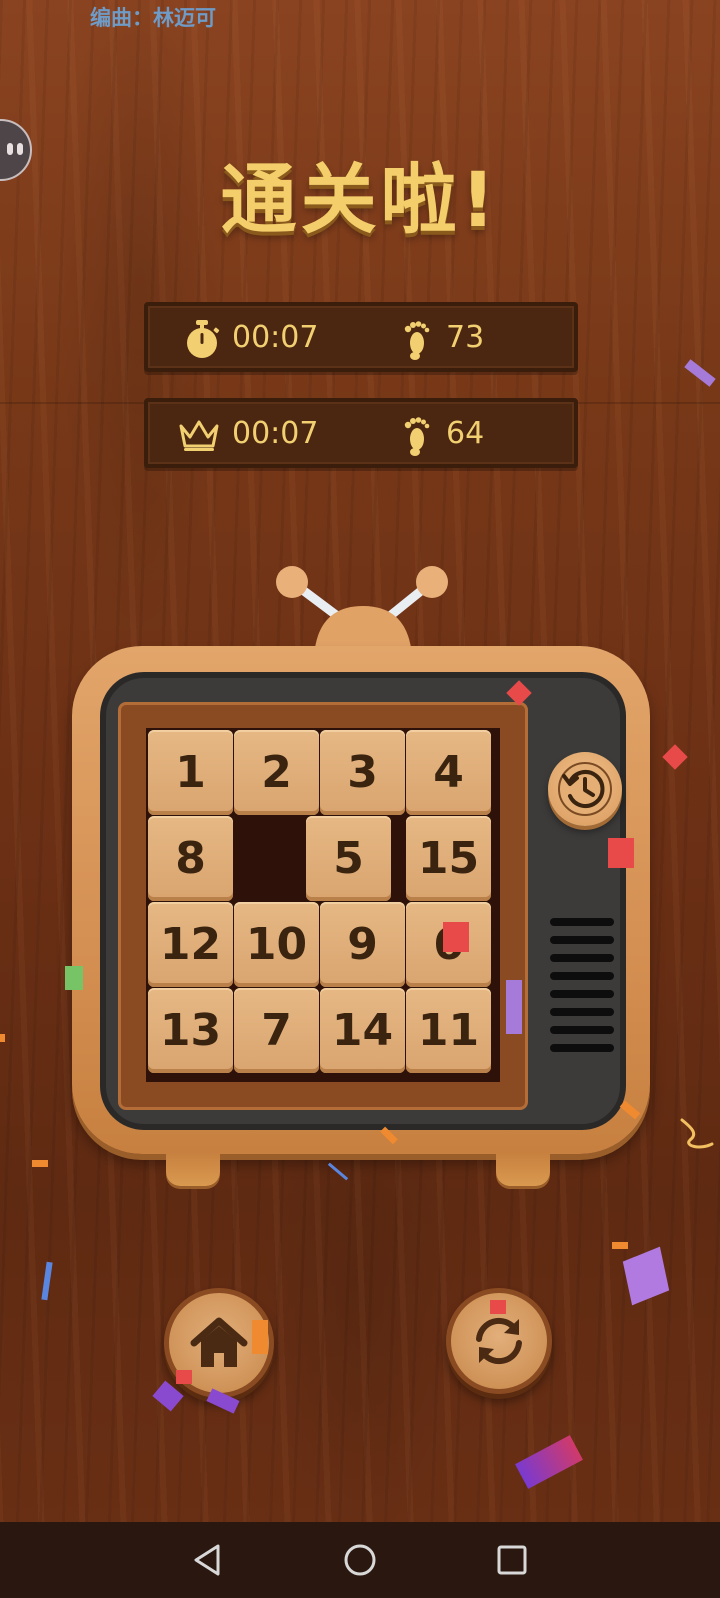  What do you see at coordinates (512, 1560) in the screenshot?
I see `recents-icon` at bounding box center [512, 1560].